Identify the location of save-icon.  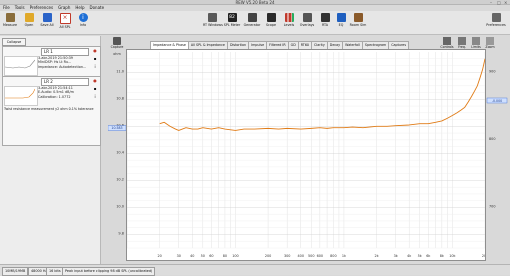
(47, 17).